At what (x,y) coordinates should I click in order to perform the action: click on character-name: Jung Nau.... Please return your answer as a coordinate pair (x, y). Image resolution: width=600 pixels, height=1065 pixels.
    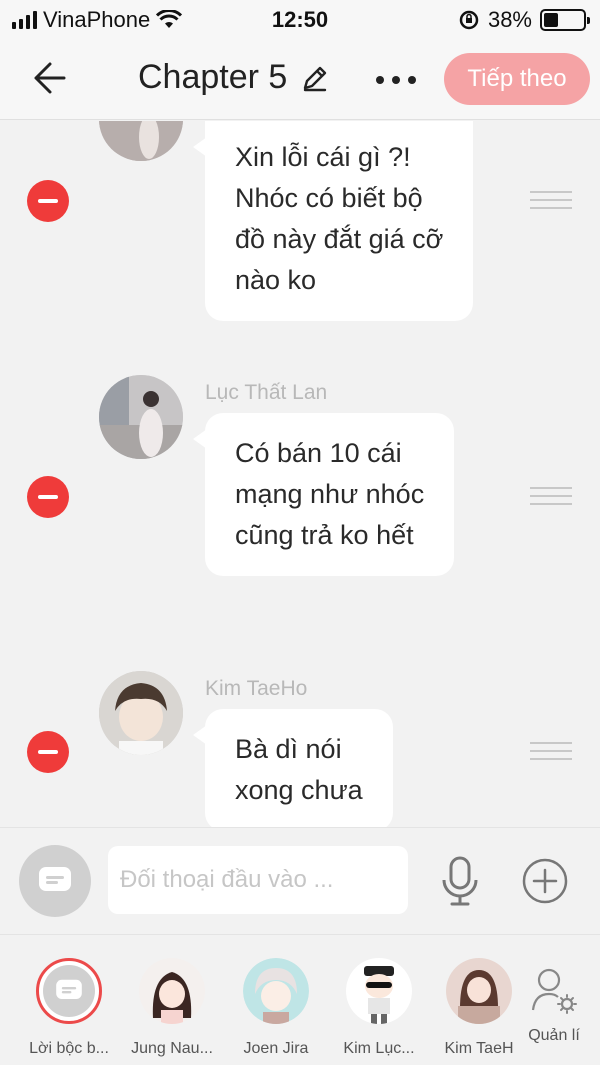
    Looking at the image, I should click on (172, 1048).